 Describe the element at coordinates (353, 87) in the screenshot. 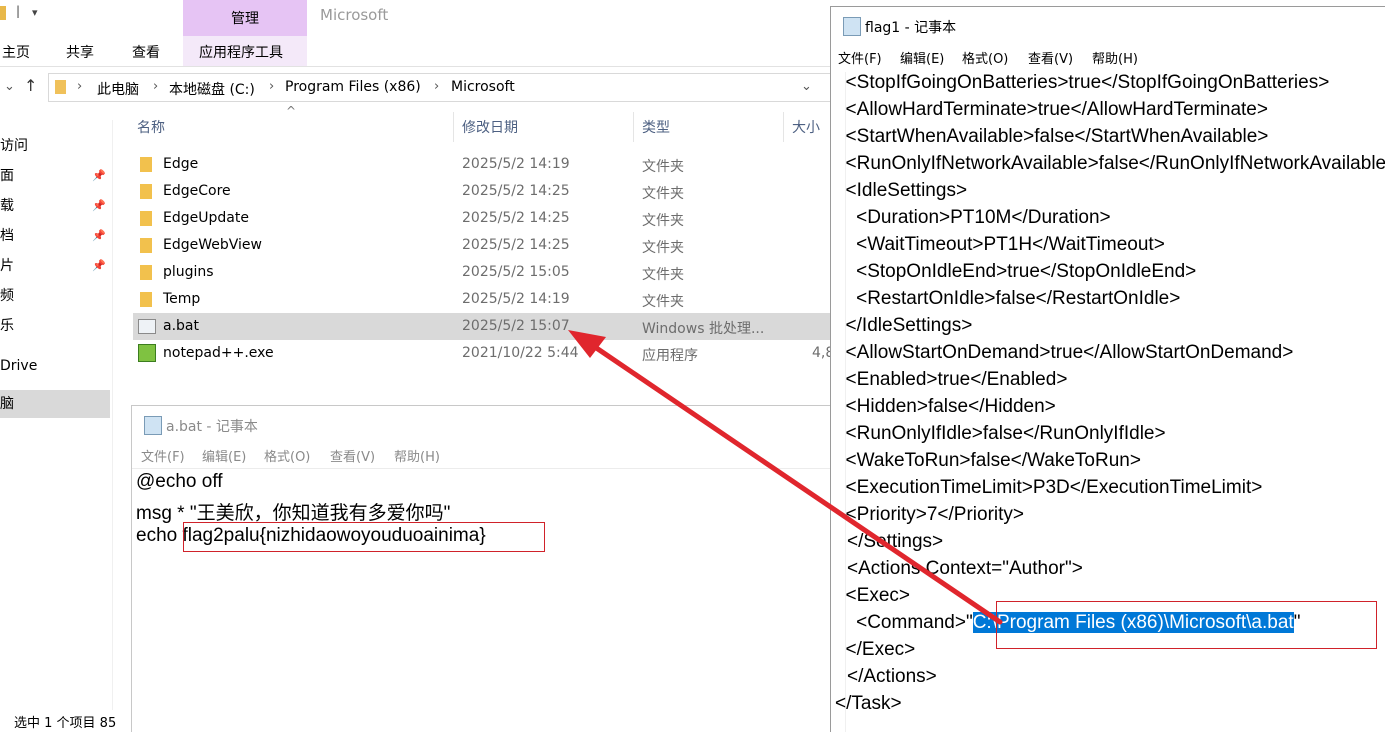

I see `breadcrumb-program-files: Program Files (x86)` at that location.